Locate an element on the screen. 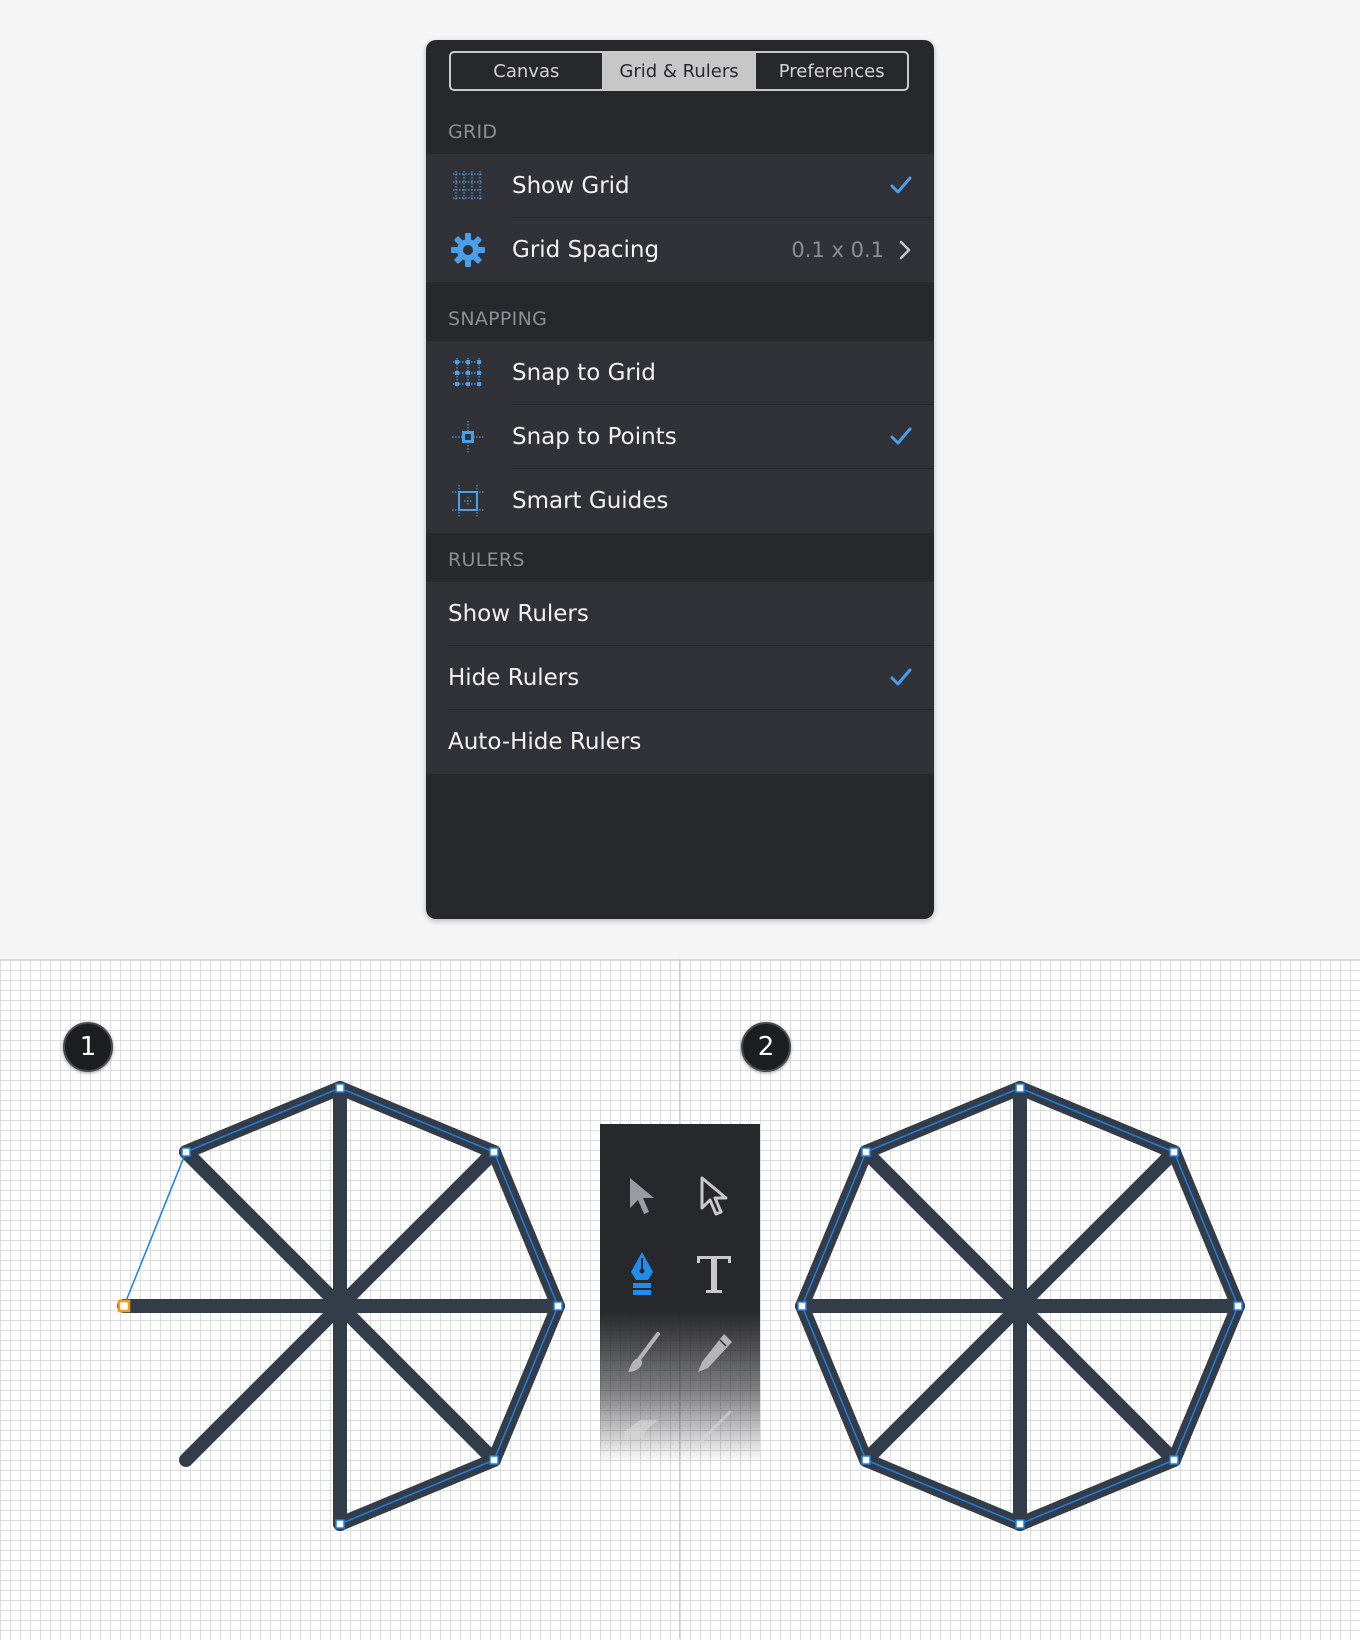  tool-palette is located at coordinates (680, 1294).